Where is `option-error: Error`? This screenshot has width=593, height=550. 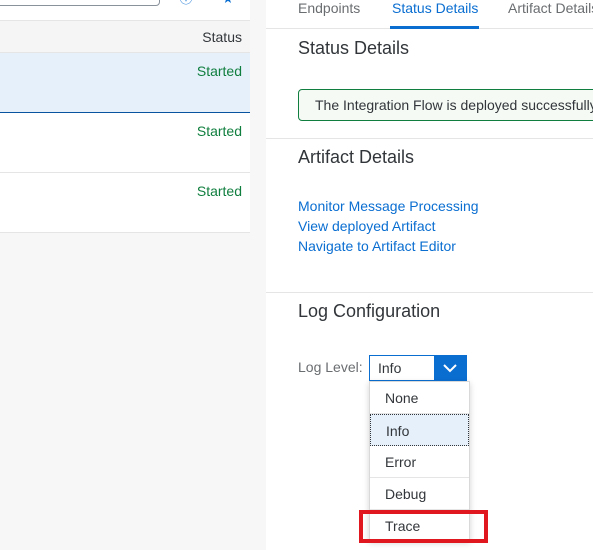
option-error: Error is located at coordinates (419, 462).